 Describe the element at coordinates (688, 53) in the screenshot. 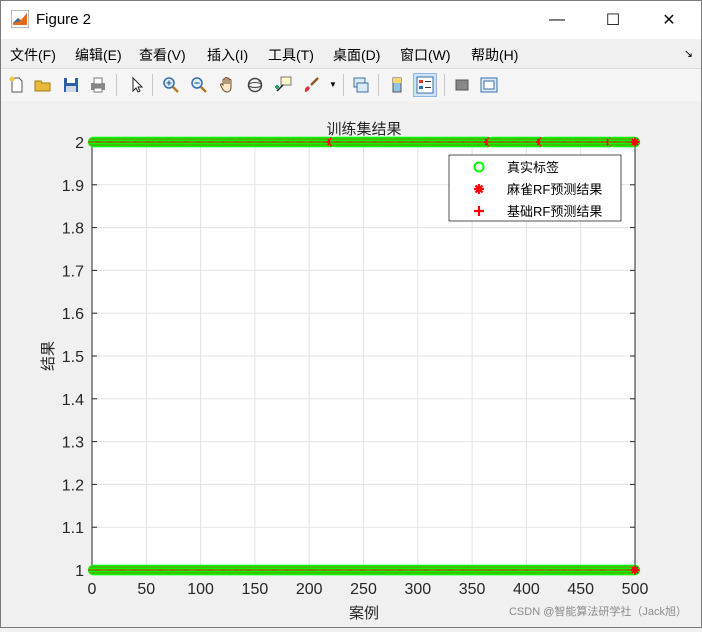

I see `dock-arrow-icon: ↘` at that location.